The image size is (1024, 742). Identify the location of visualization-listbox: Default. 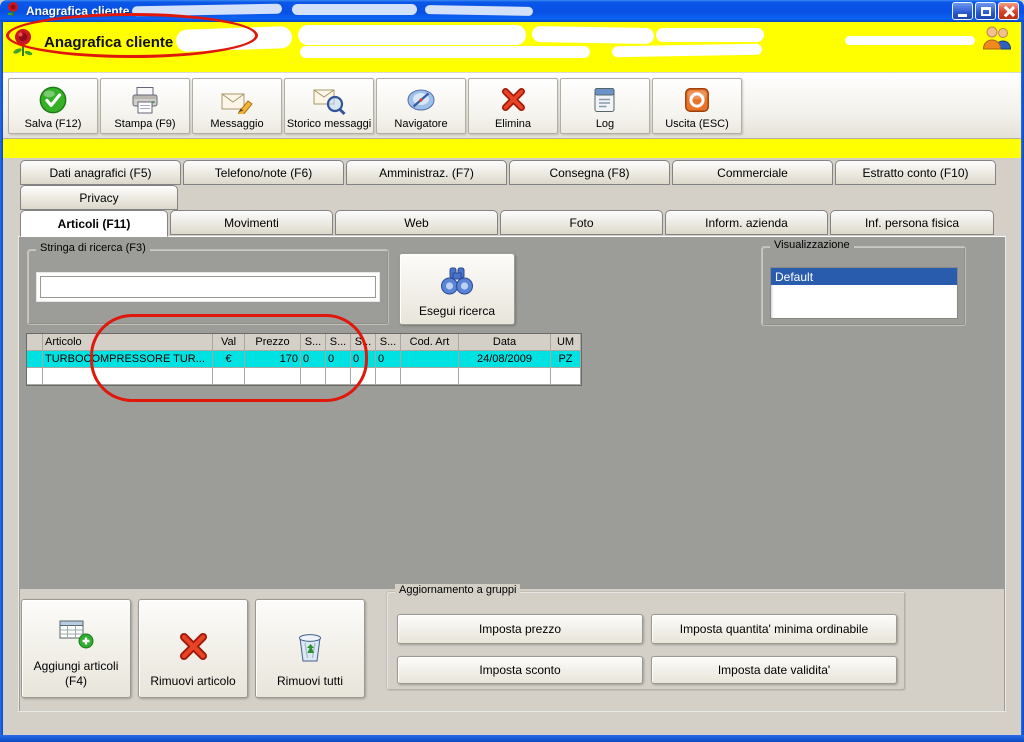
(864, 293).